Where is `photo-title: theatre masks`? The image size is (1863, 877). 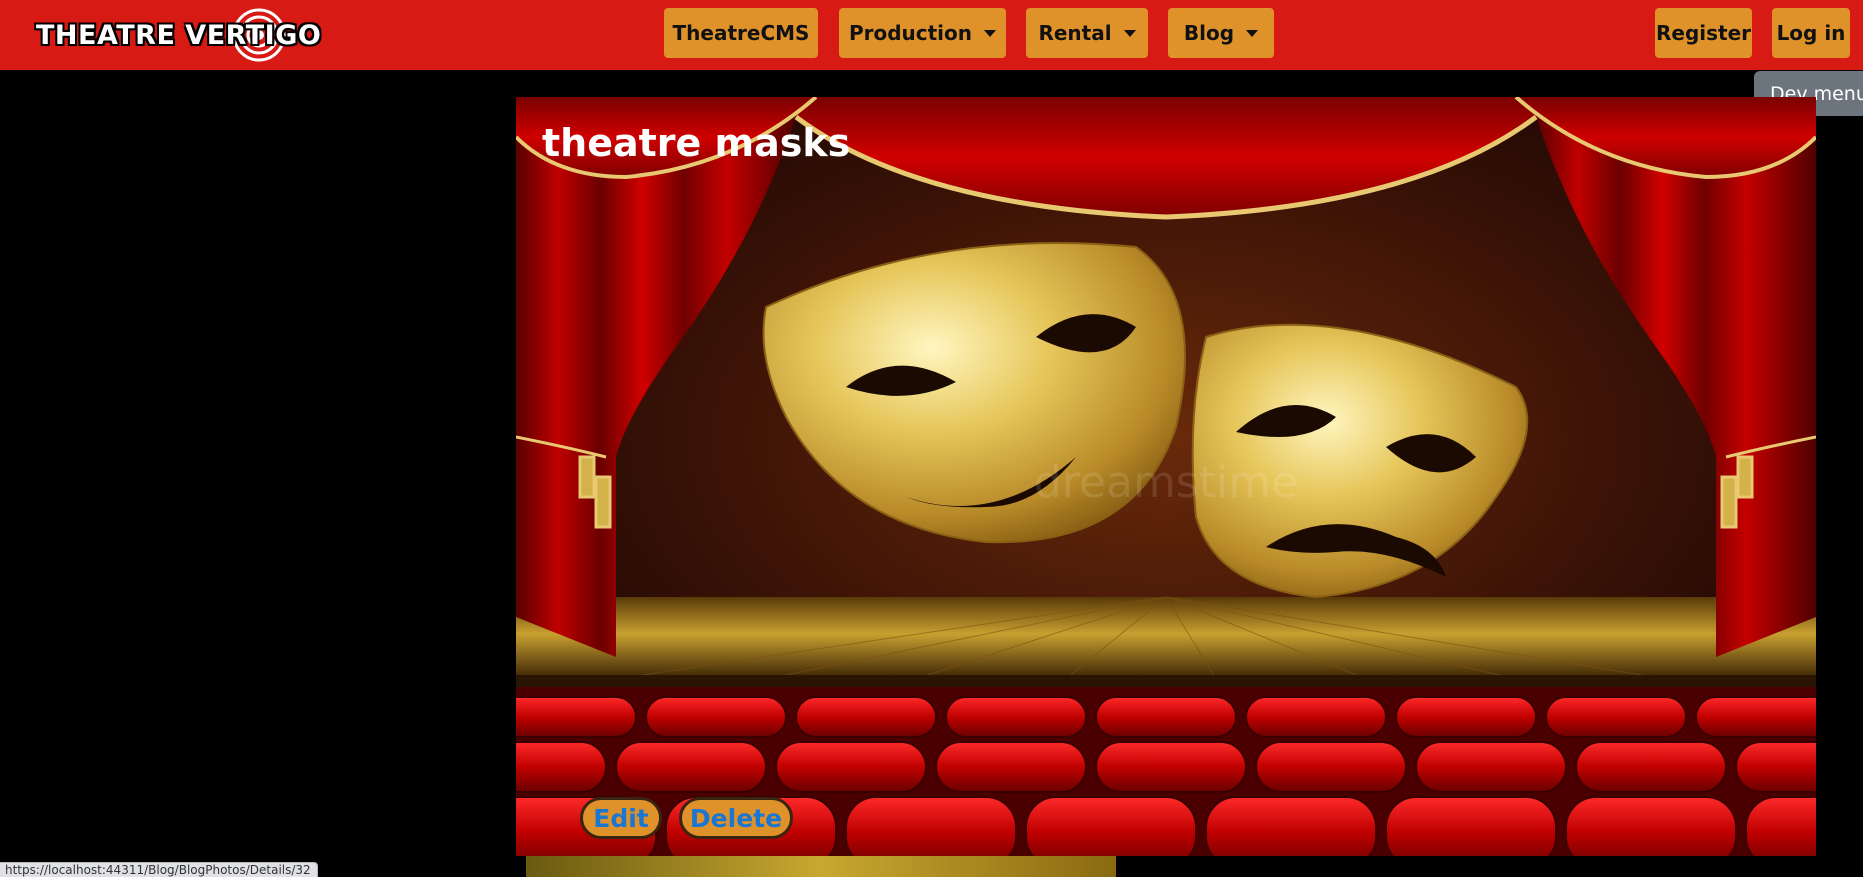 photo-title: theatre masks is located at coordinates (696, 143).